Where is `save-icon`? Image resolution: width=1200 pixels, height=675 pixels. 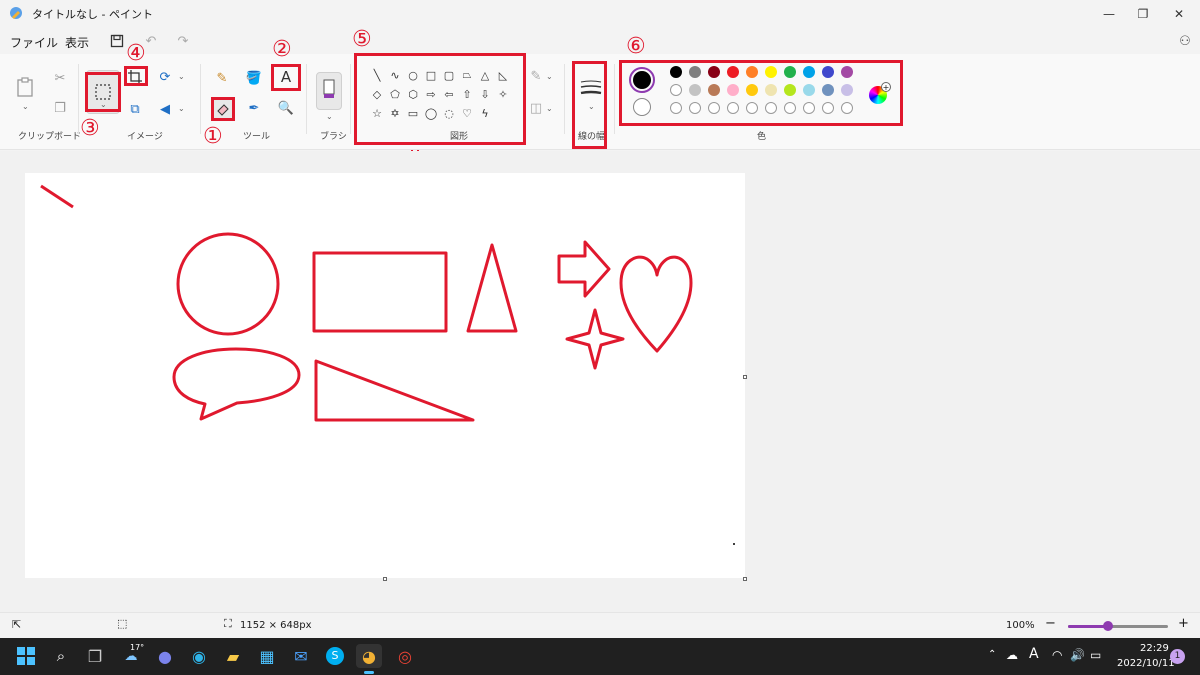
save-icon is located at coordinates (117, 41).